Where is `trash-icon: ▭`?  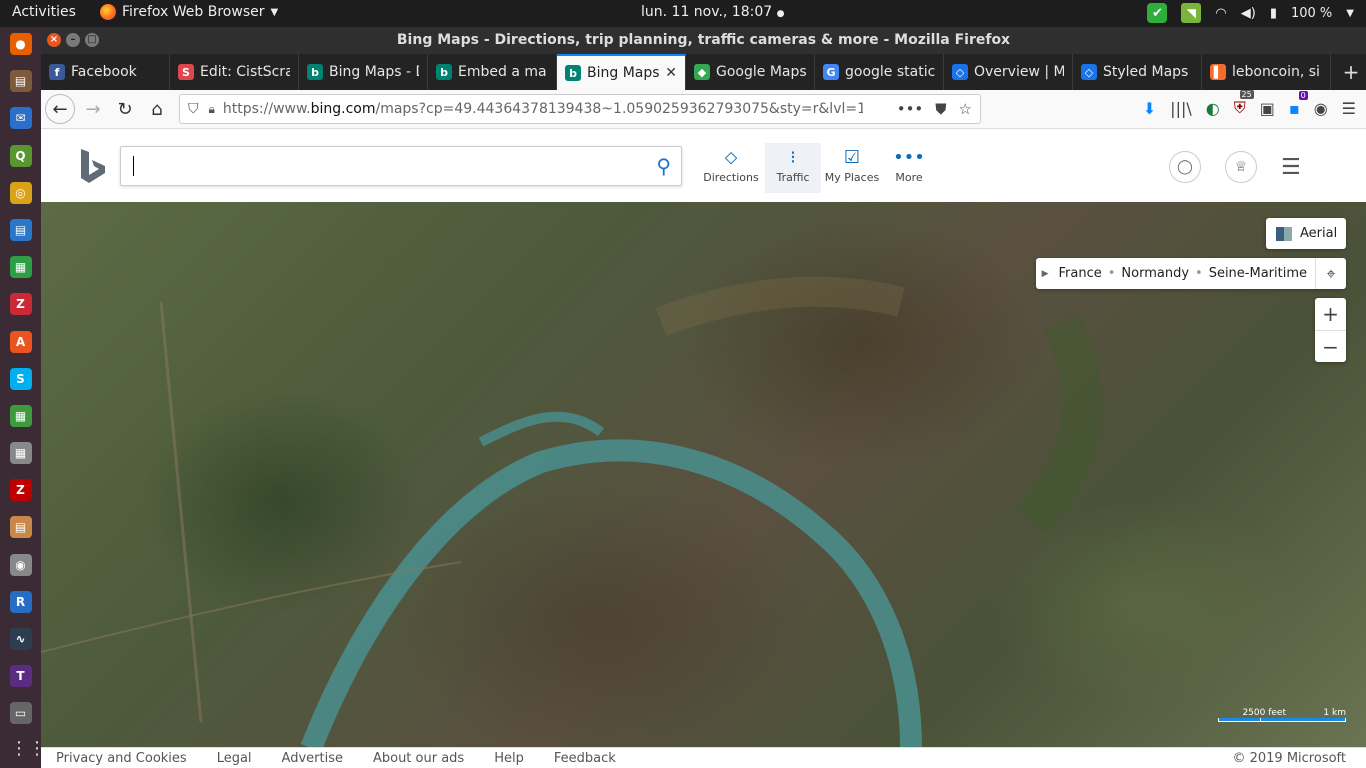
trash-icon: ▭ is located at coordinates (20, 713).